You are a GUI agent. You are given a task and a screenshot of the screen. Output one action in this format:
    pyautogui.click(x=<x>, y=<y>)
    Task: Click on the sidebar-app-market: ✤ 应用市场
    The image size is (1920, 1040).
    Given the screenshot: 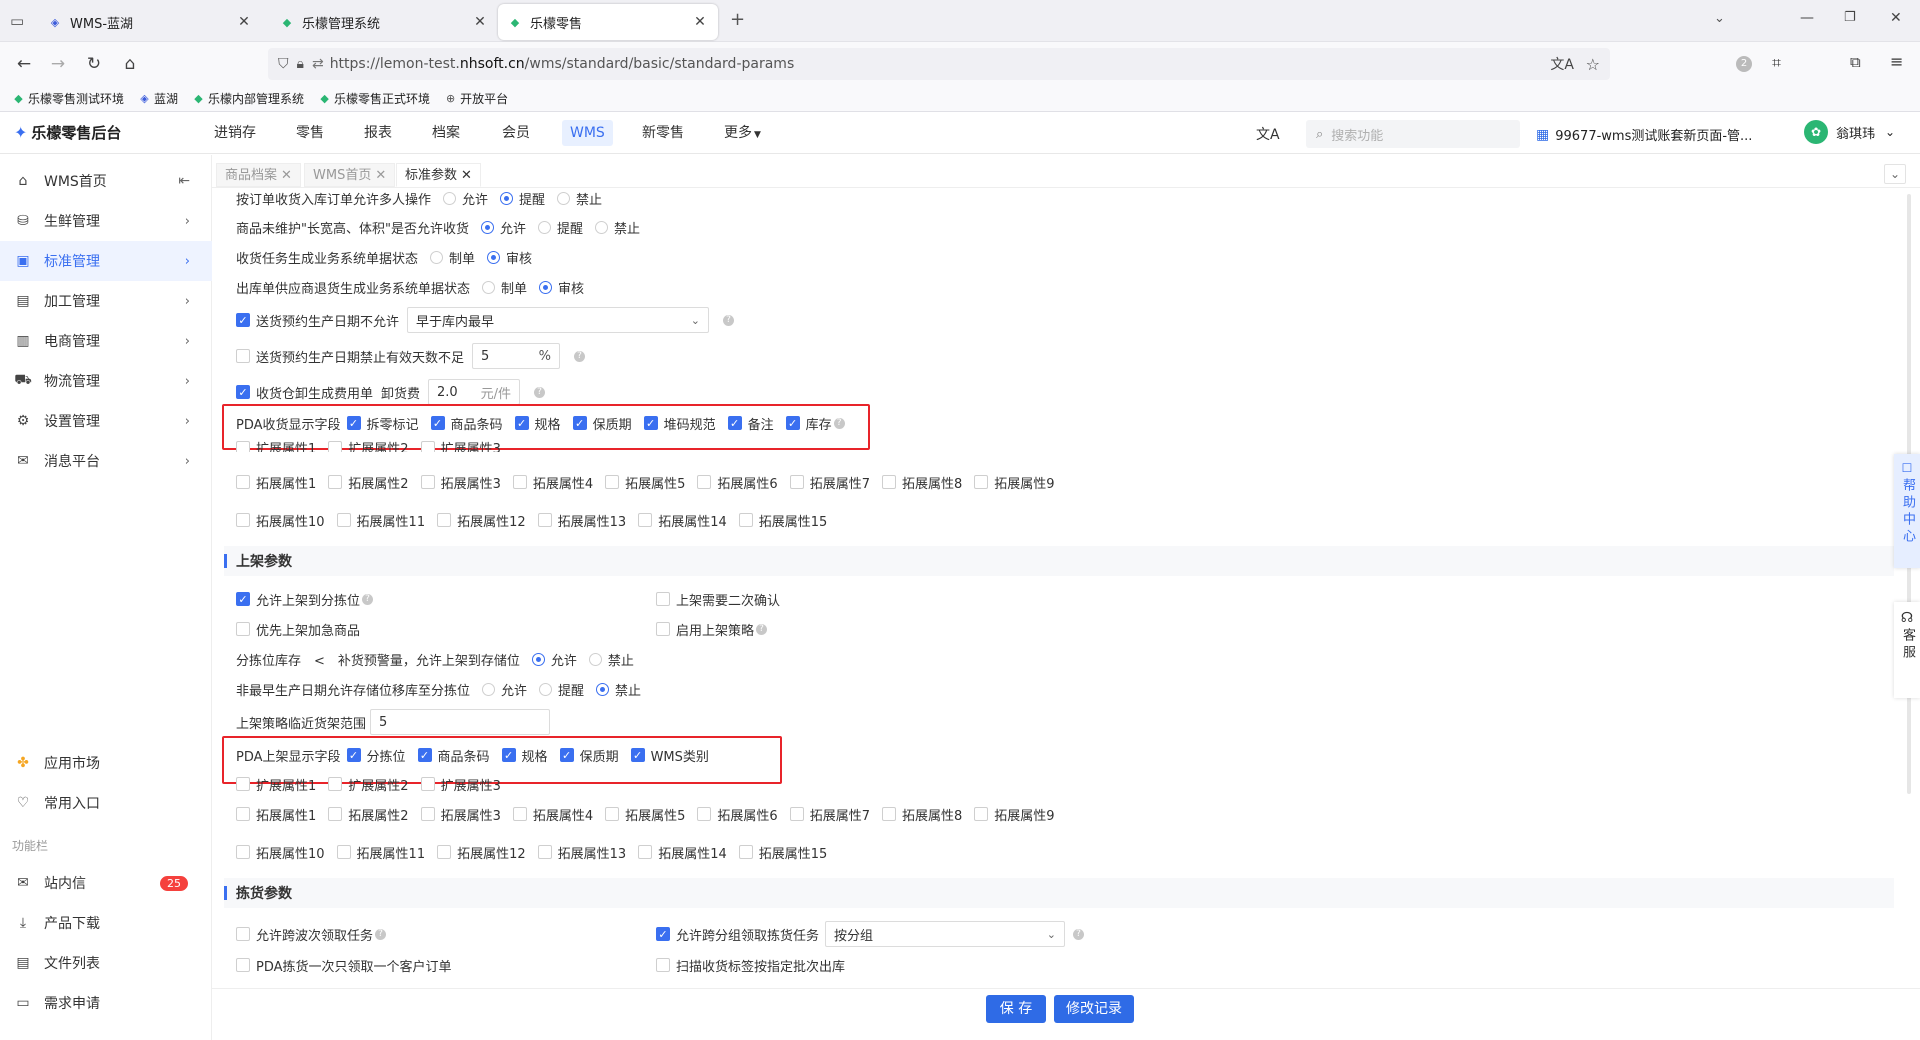 What is the action you would take?
    pyautogui.click(x=106, y=763)
    